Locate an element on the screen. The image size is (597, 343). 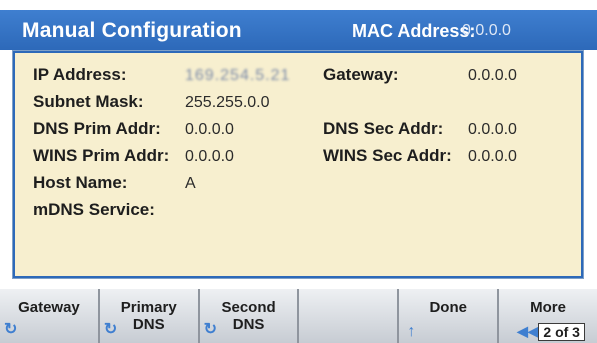
mac-address-label: MAC Address: is located at coordinates (414, 31).